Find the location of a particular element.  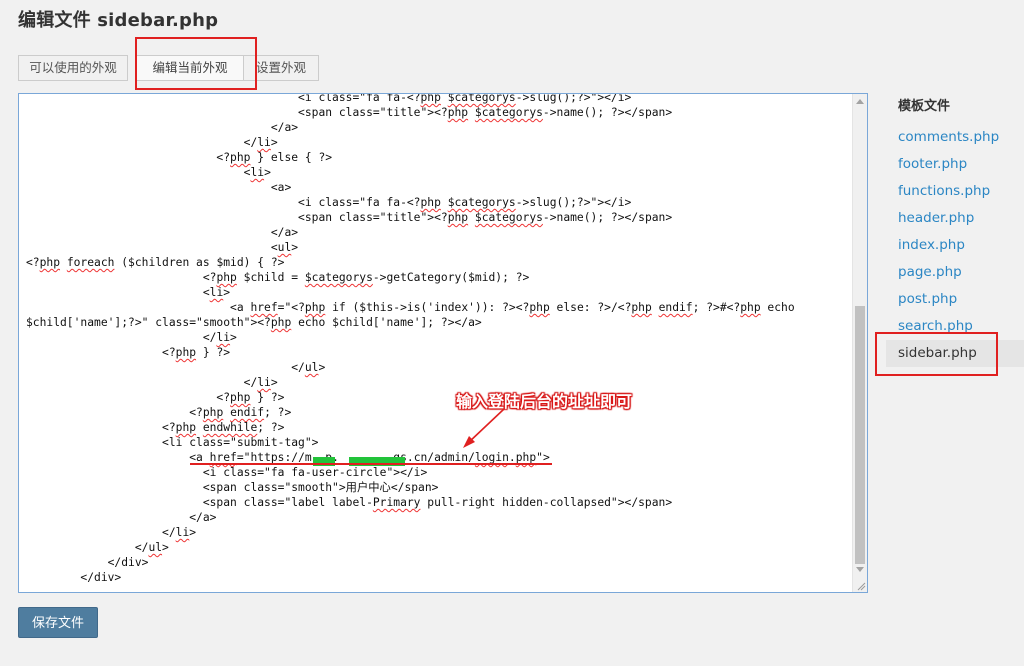

save-file-button: 保存文件 is located at coordinates (58, 622).